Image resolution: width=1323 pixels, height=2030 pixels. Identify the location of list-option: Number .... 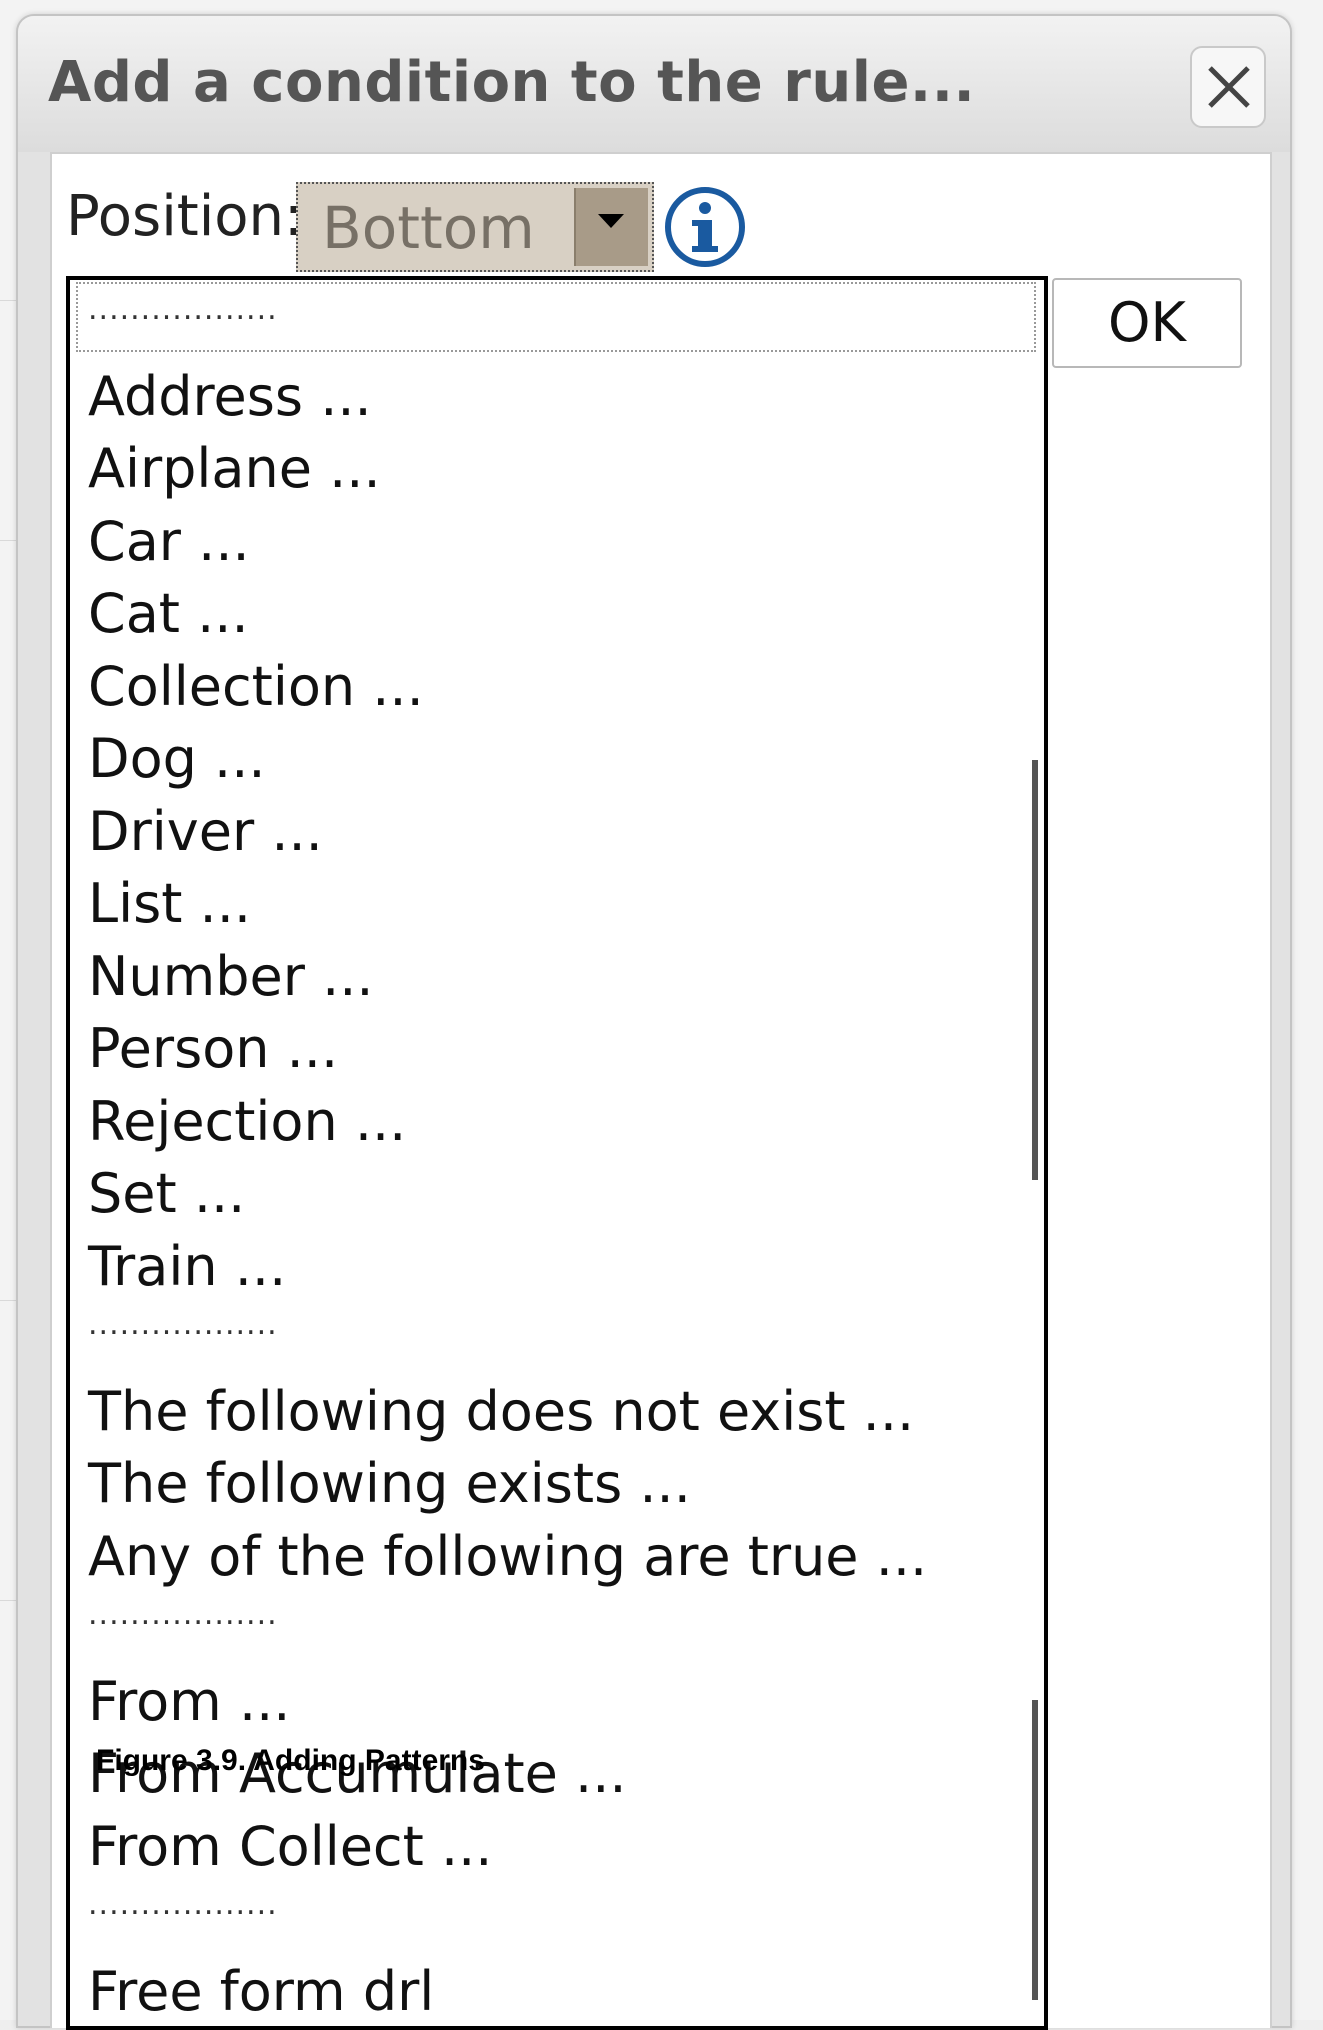
(231, 977).